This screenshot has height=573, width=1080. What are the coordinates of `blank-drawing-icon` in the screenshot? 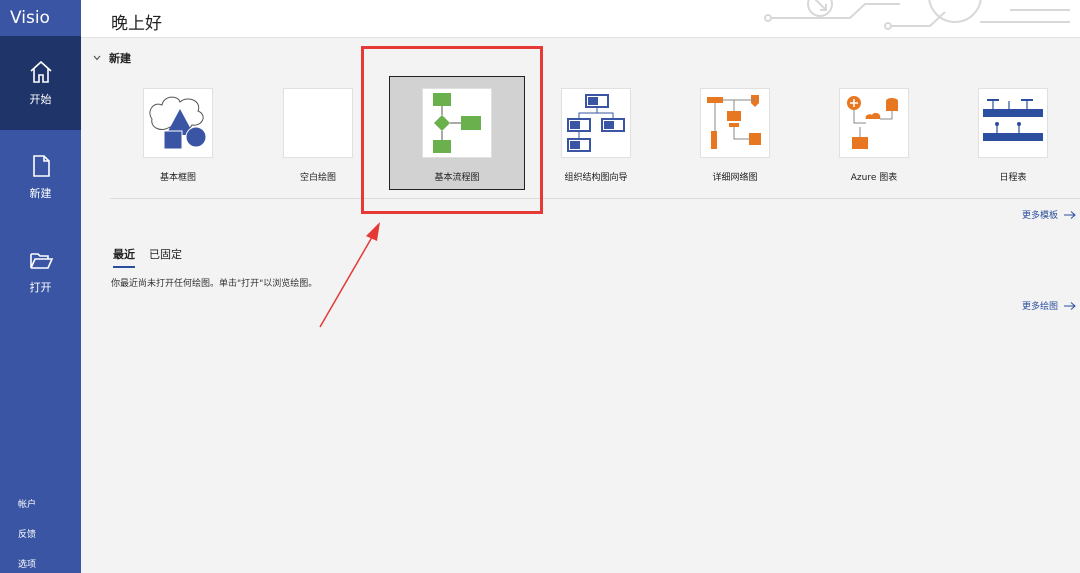 It's located at (318, 123).